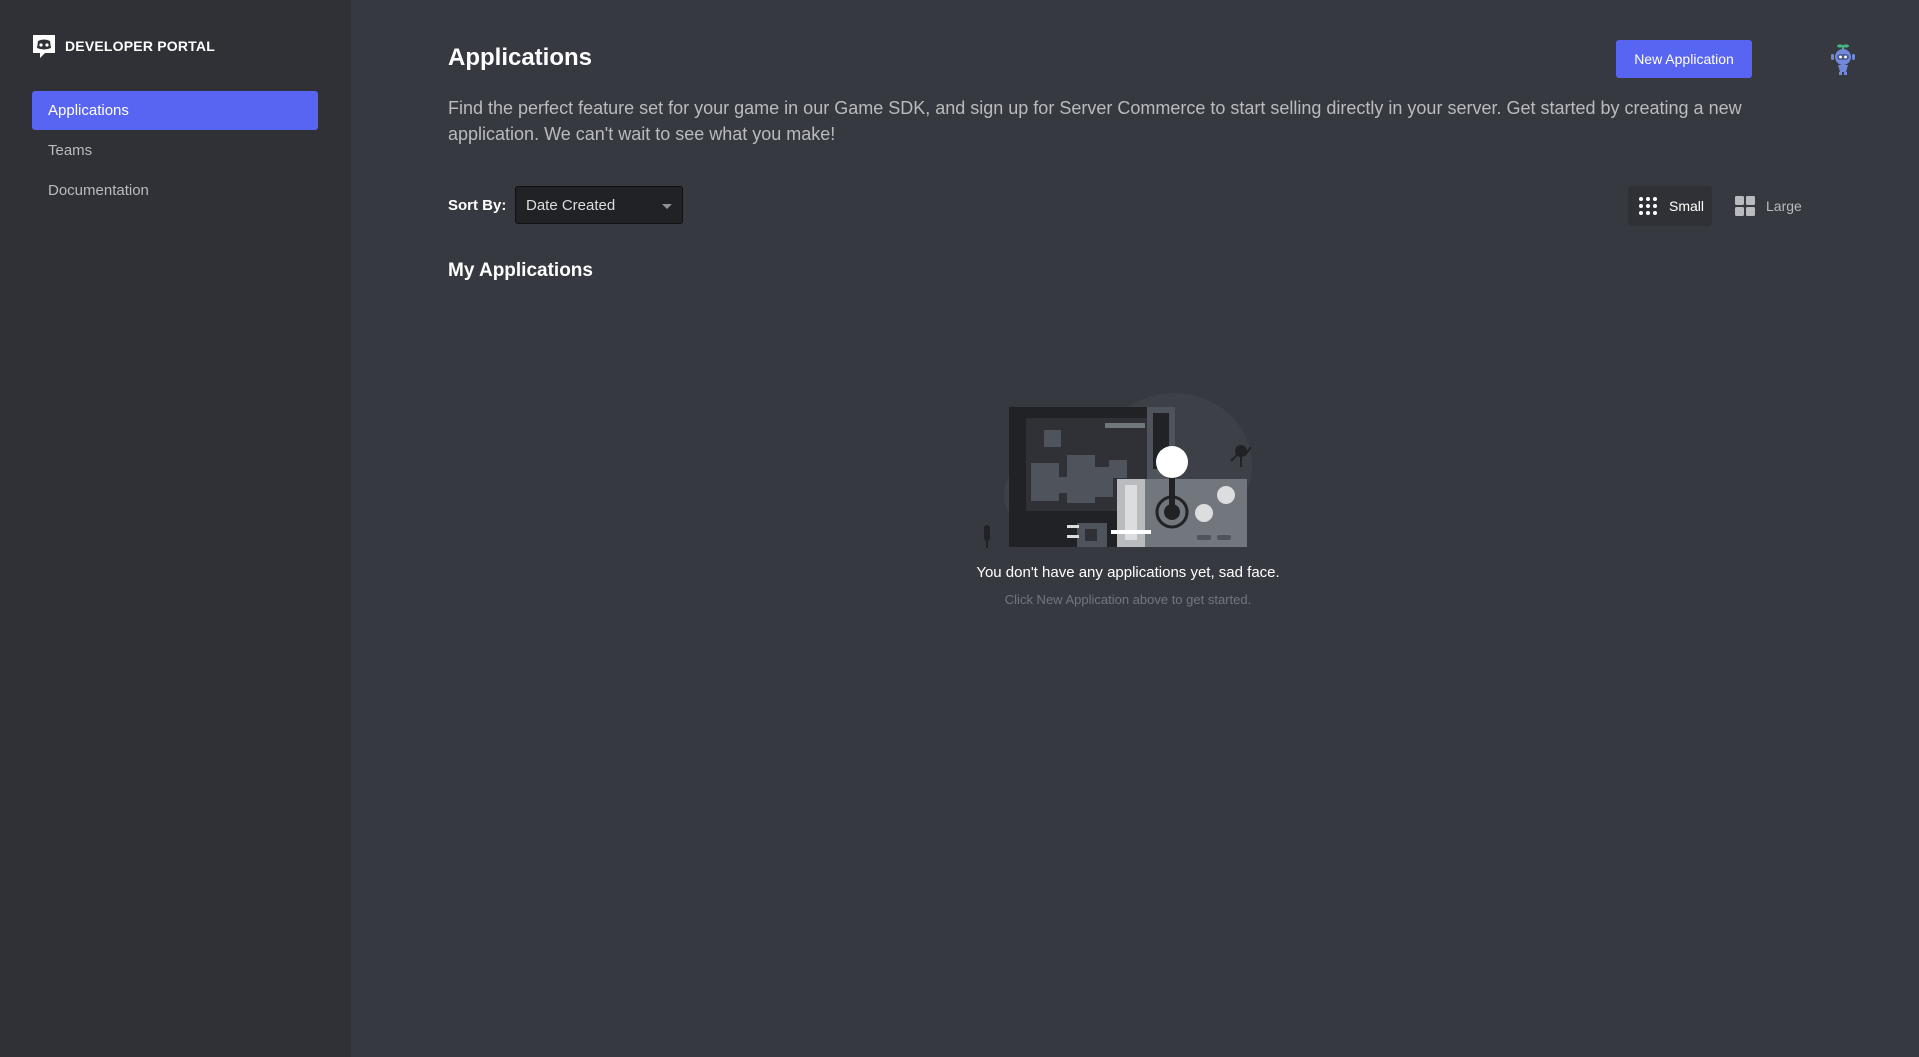 The width and height of the screenshot is (1919, 1057). What do you see at coordinates (520, 57) in the screenshot?
I see `page-title: Applications` at bounding box center [520, 57].